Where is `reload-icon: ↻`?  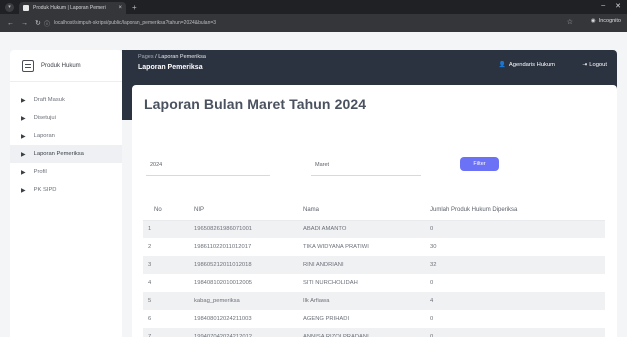
reload-icon: ↻ is located at coordinates (38, 23).